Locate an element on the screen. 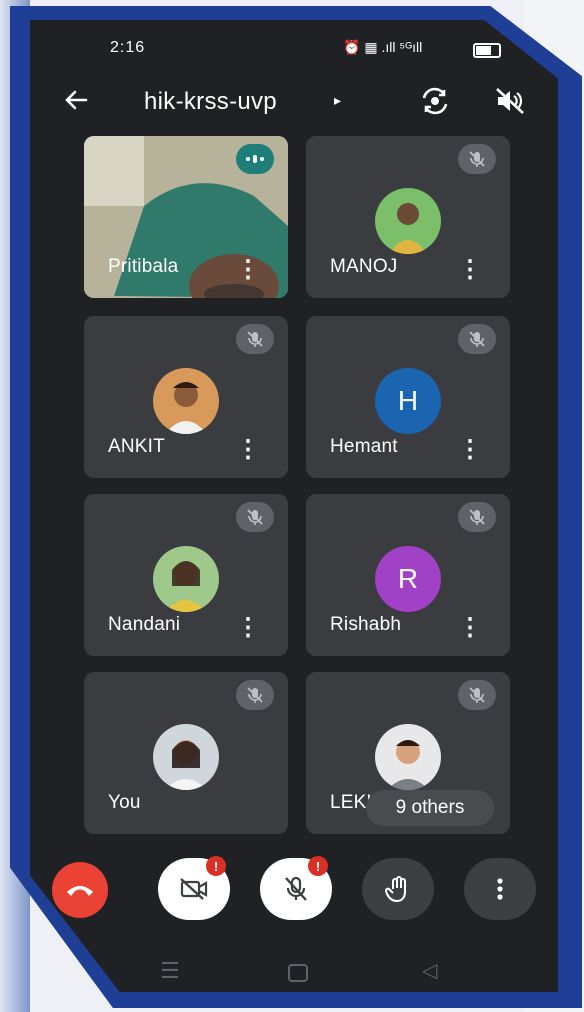 This screenshot has height=1012, width=584. camera-toggle-button: ! is located at coordinates (194, 888).